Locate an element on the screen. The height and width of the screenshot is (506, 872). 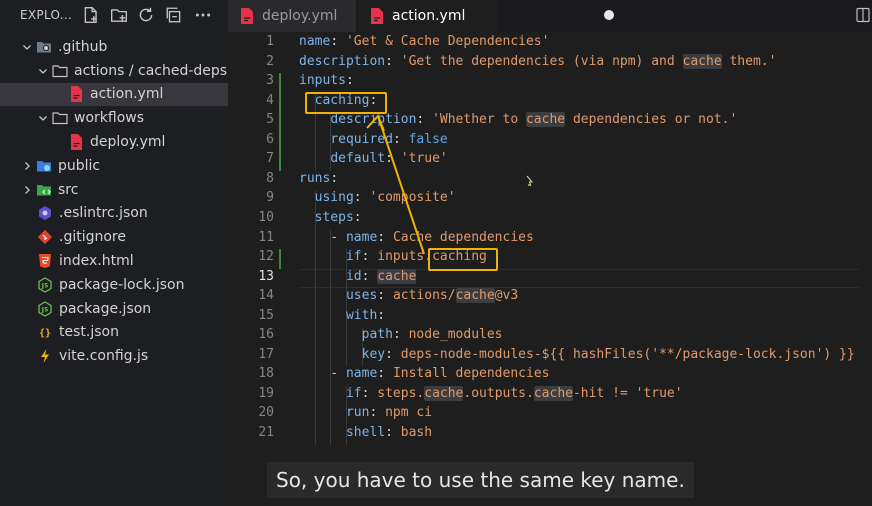
tree-file-row: index.html is located at coordinates (114, 261).